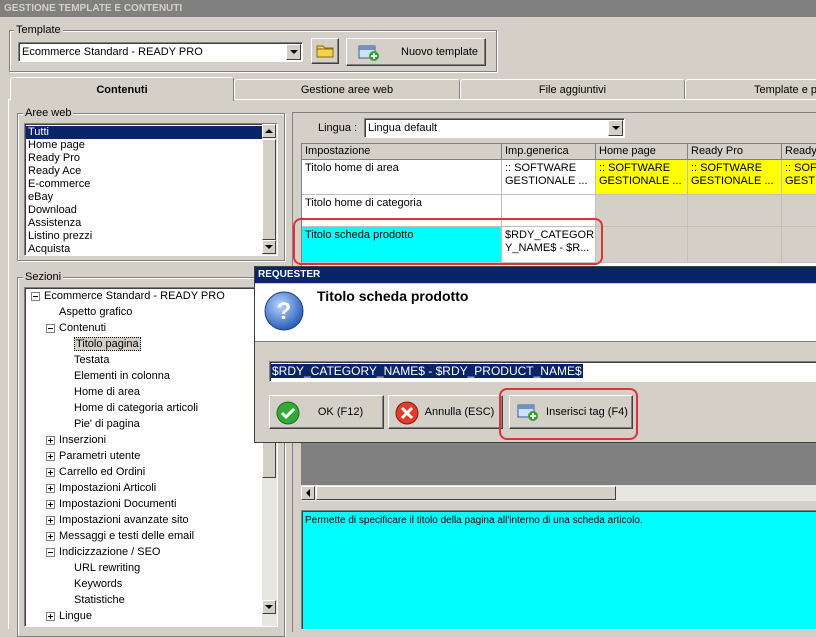 The image size is (816, 637). I want to click on add-template-icon, so click(368, 53).